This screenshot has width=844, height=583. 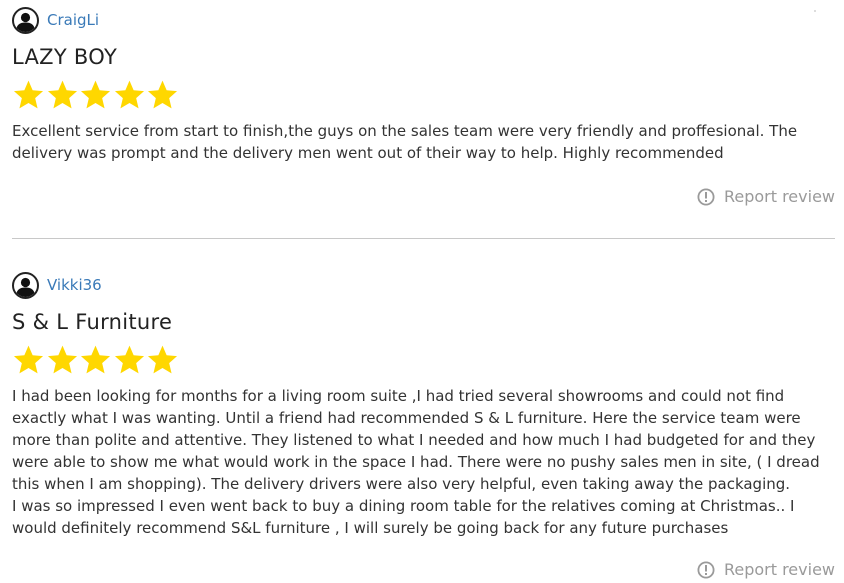 What do you see at coordinates (423, 20) in the screenshot?
I see `review-author: CraigLi` at bounding box center [423, 20].